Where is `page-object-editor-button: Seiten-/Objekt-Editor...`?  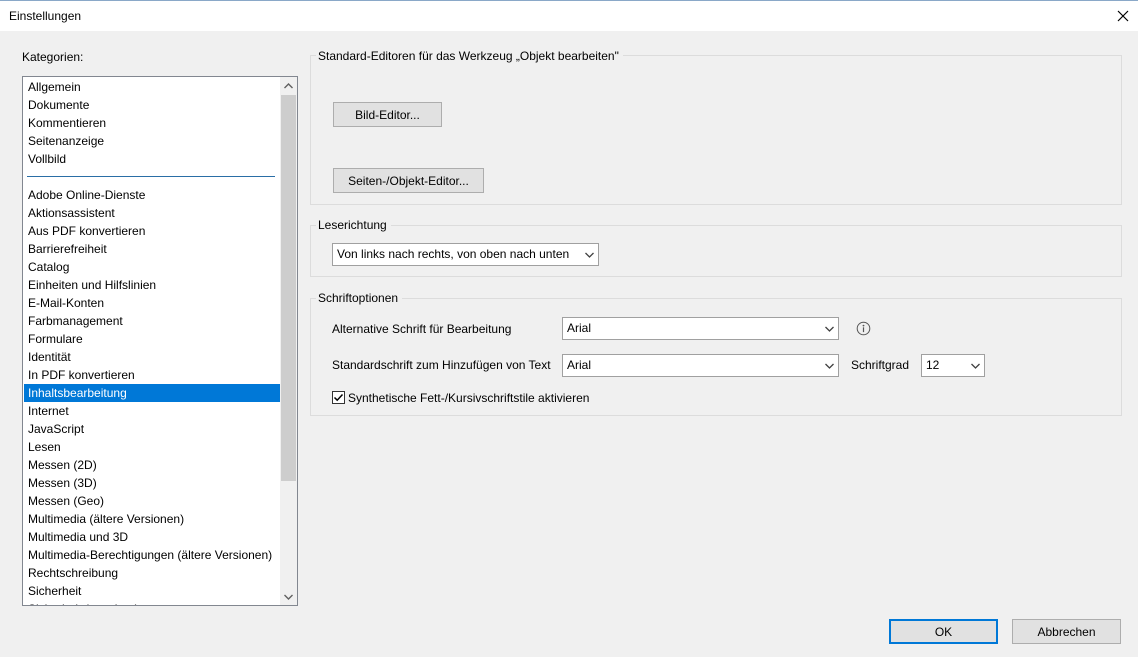
page-object-editor-button: Seiten-/Objekt-Editor... is located at coordinates (408, 180).